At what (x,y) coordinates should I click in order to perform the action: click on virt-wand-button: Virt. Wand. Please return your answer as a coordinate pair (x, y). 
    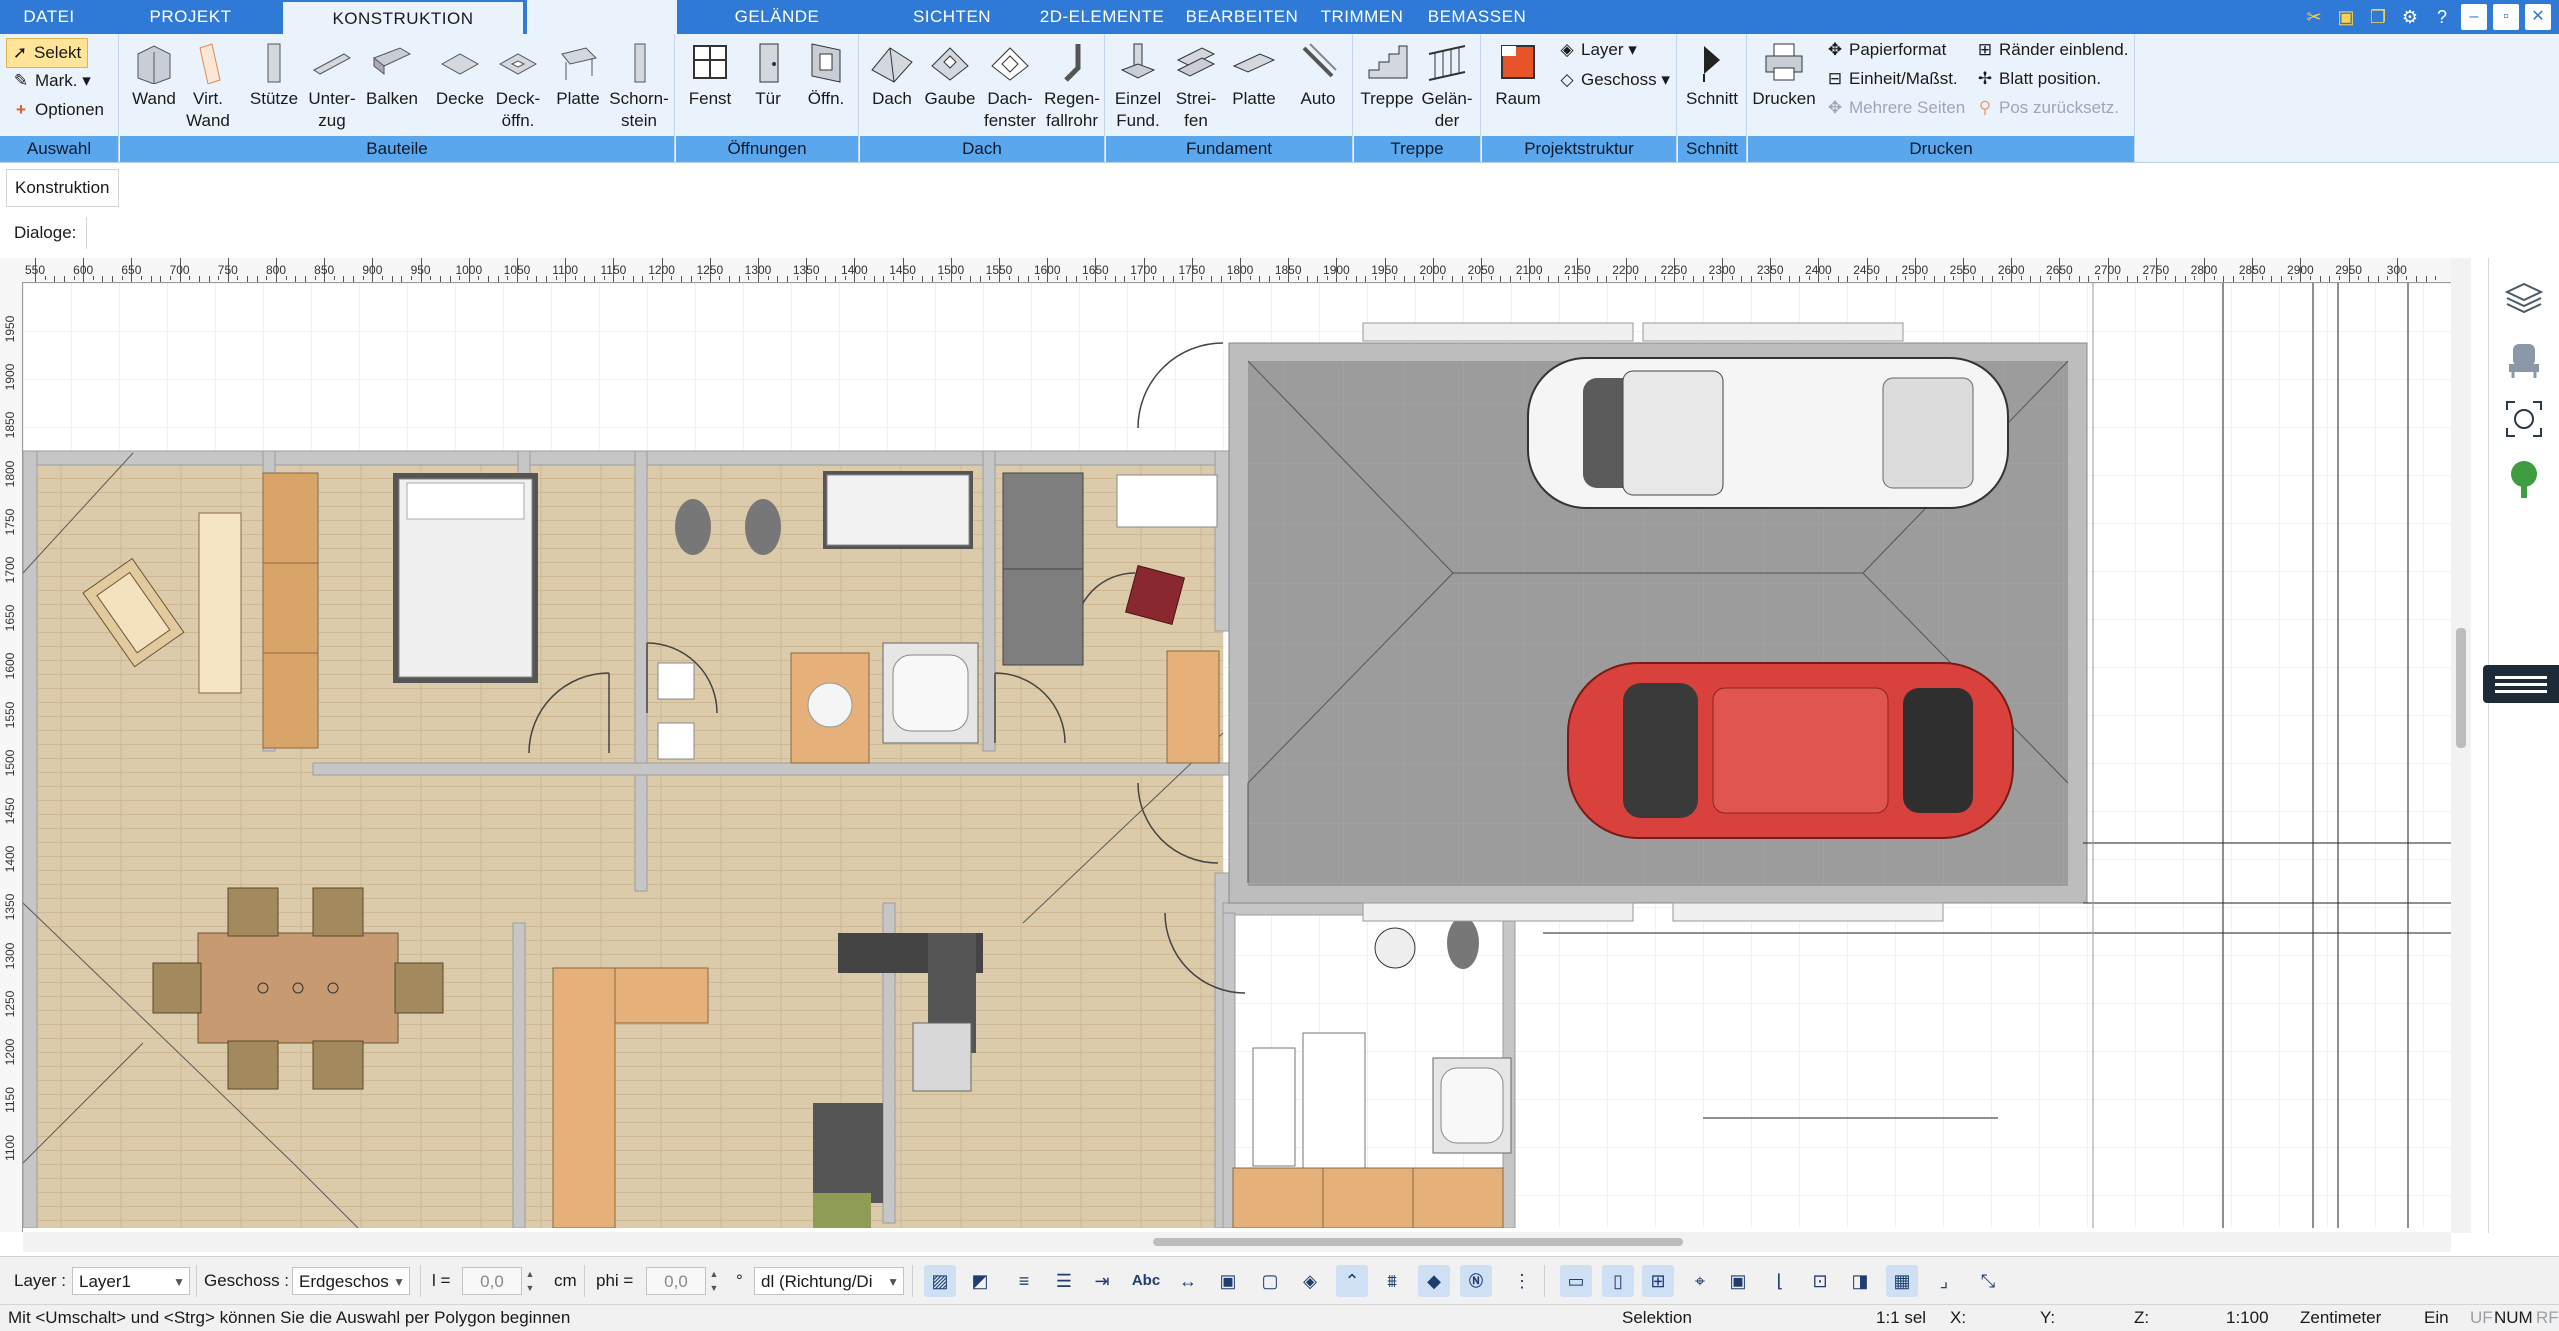
    Looking at the image, I should click on (208, 86).